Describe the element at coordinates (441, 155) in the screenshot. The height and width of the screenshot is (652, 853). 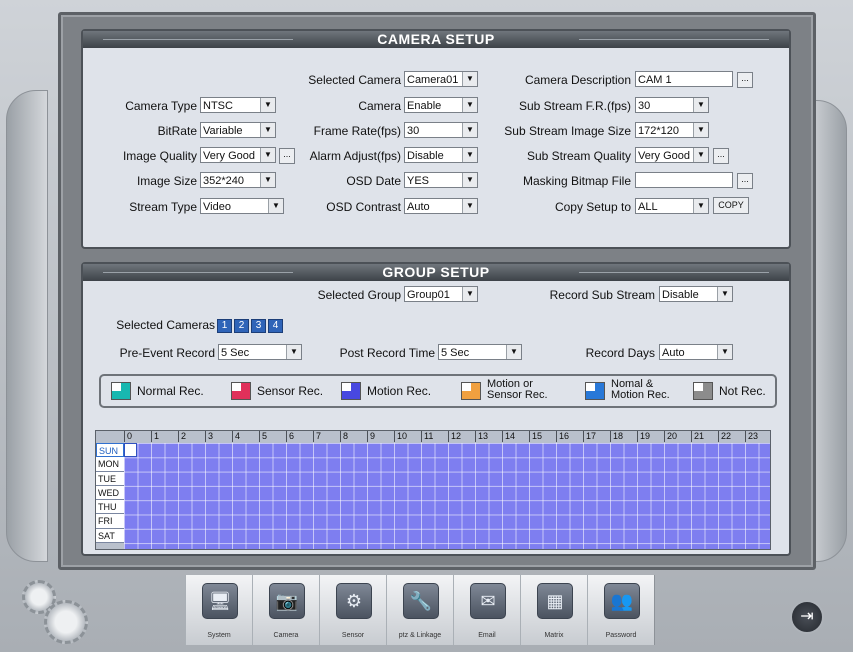
I see `alarm-adjust-select: Disable ▼` at that location.